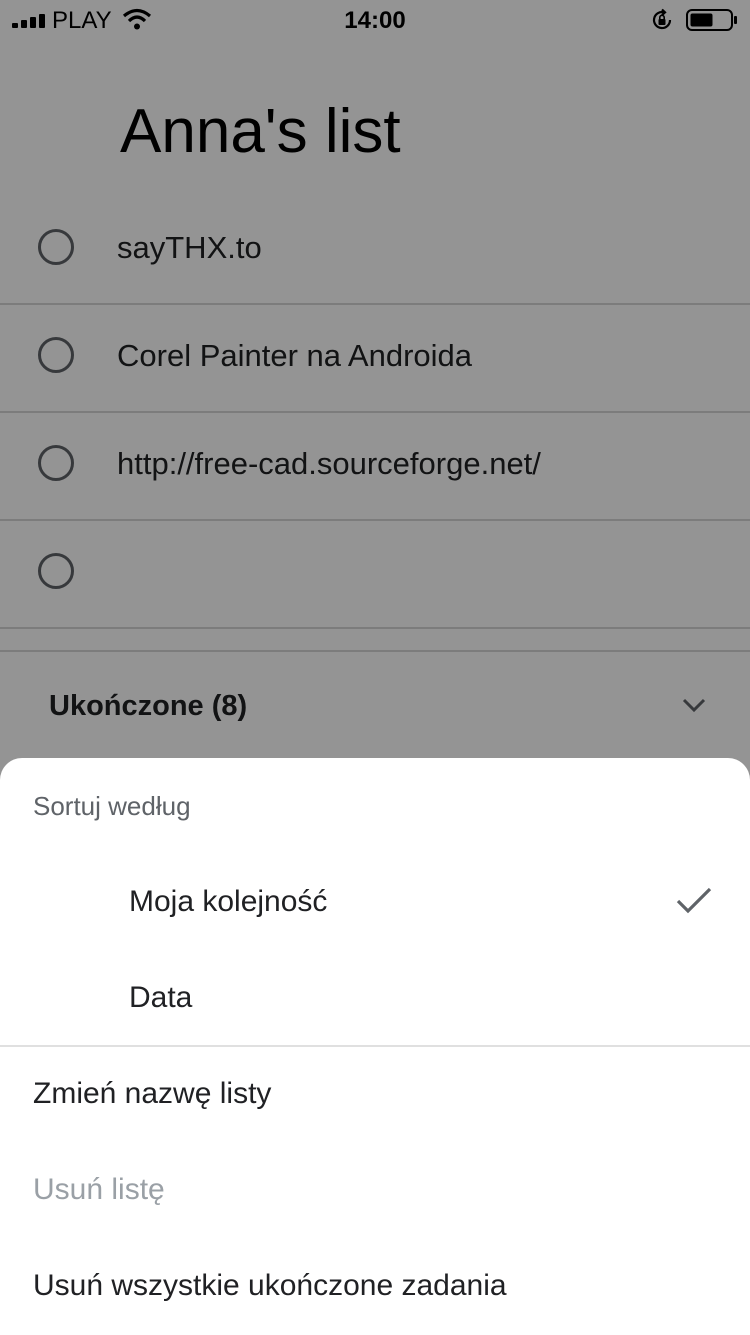  I want to click on status-bar: PLAY 14:00, so click(375, 20).